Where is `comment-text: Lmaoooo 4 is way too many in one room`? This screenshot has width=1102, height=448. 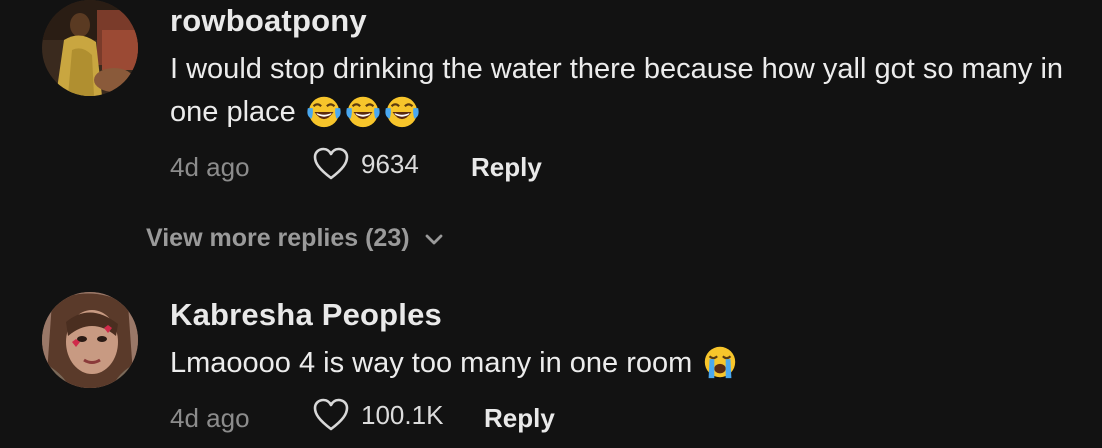
comment-text: Lmaoooo 4 is way too many in one room is located at coordinates (620, 363).